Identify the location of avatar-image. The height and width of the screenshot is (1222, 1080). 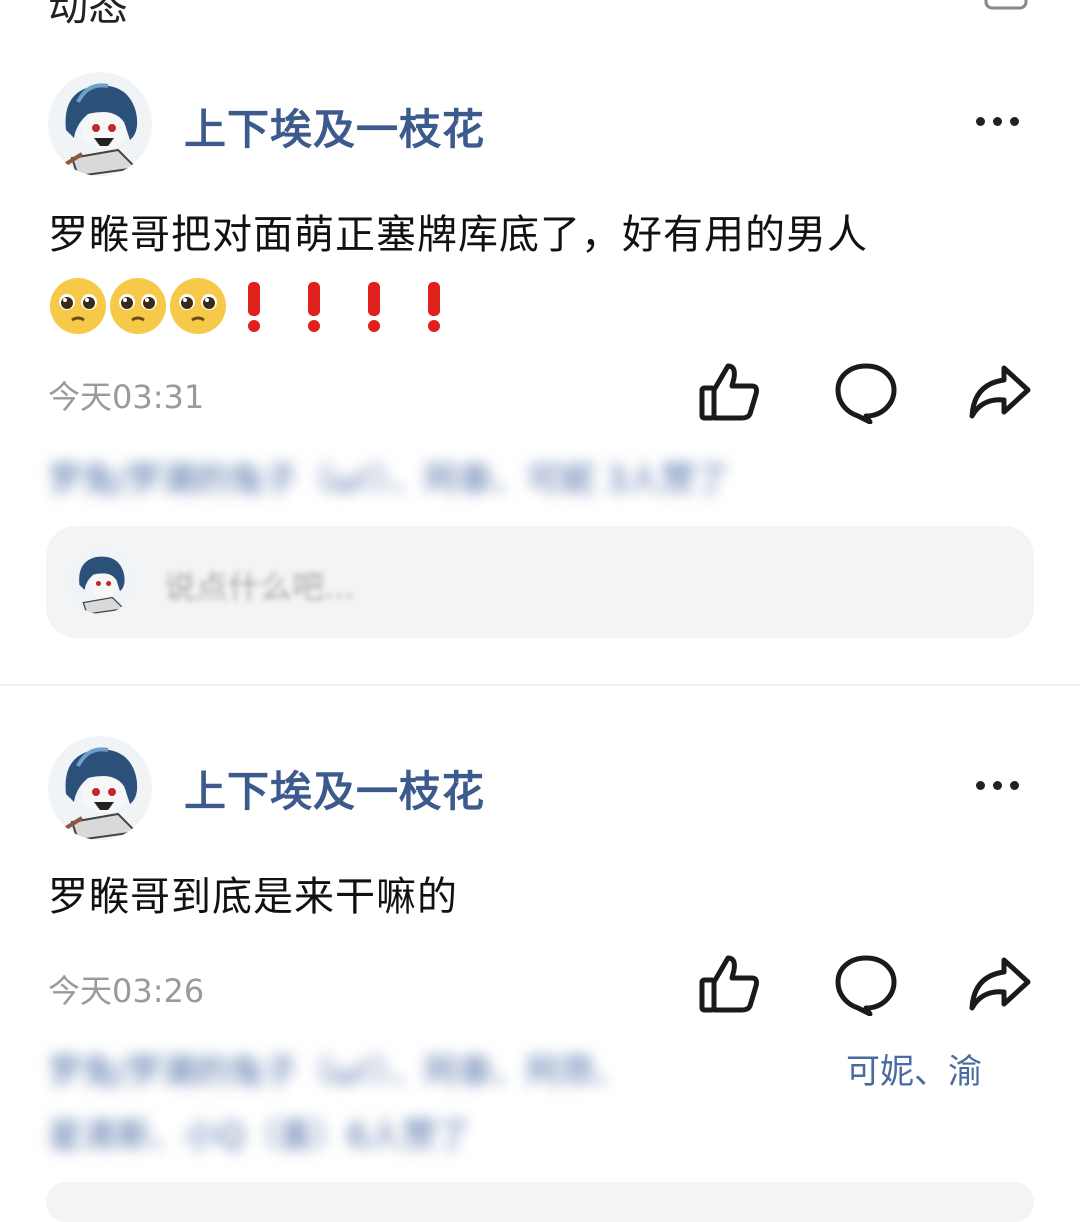
(100, 788).